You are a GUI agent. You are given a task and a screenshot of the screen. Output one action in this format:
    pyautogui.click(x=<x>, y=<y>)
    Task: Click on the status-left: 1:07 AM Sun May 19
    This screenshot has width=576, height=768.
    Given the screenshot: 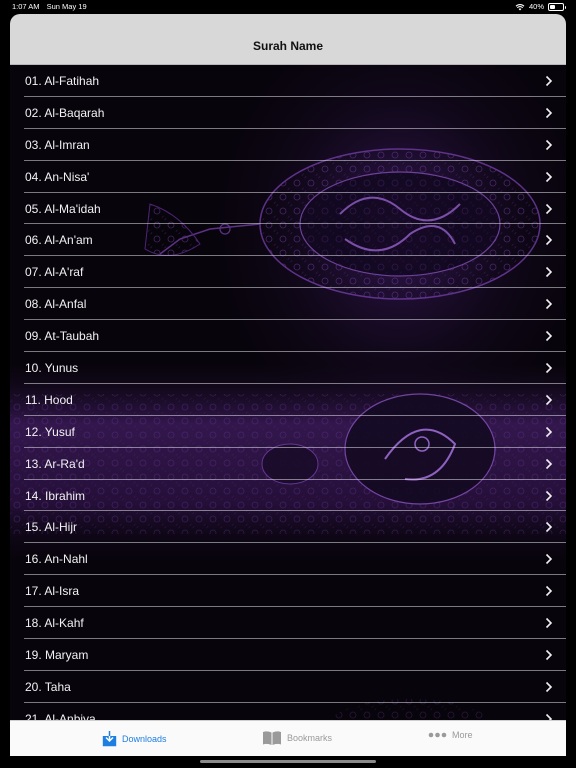 What is the action you would take?
    pyautogui.click(x=52, y=6)
    